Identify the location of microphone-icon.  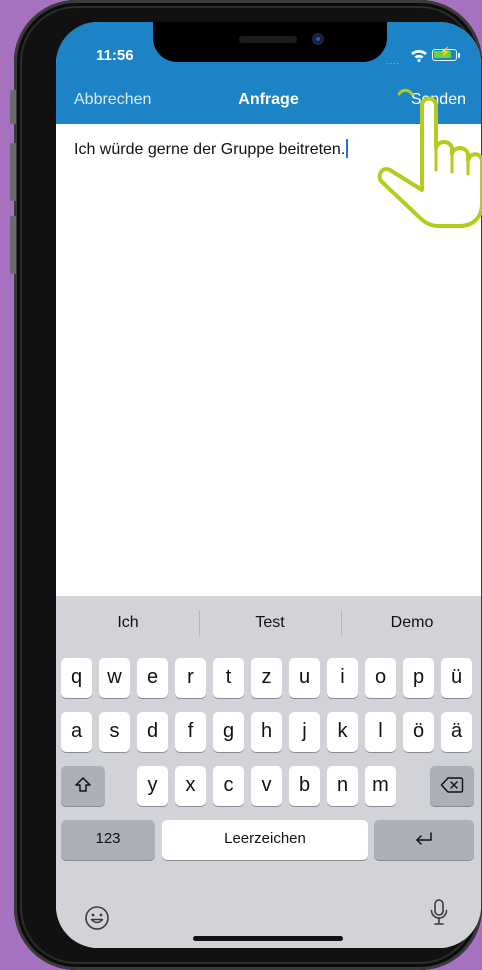
(439, 913).